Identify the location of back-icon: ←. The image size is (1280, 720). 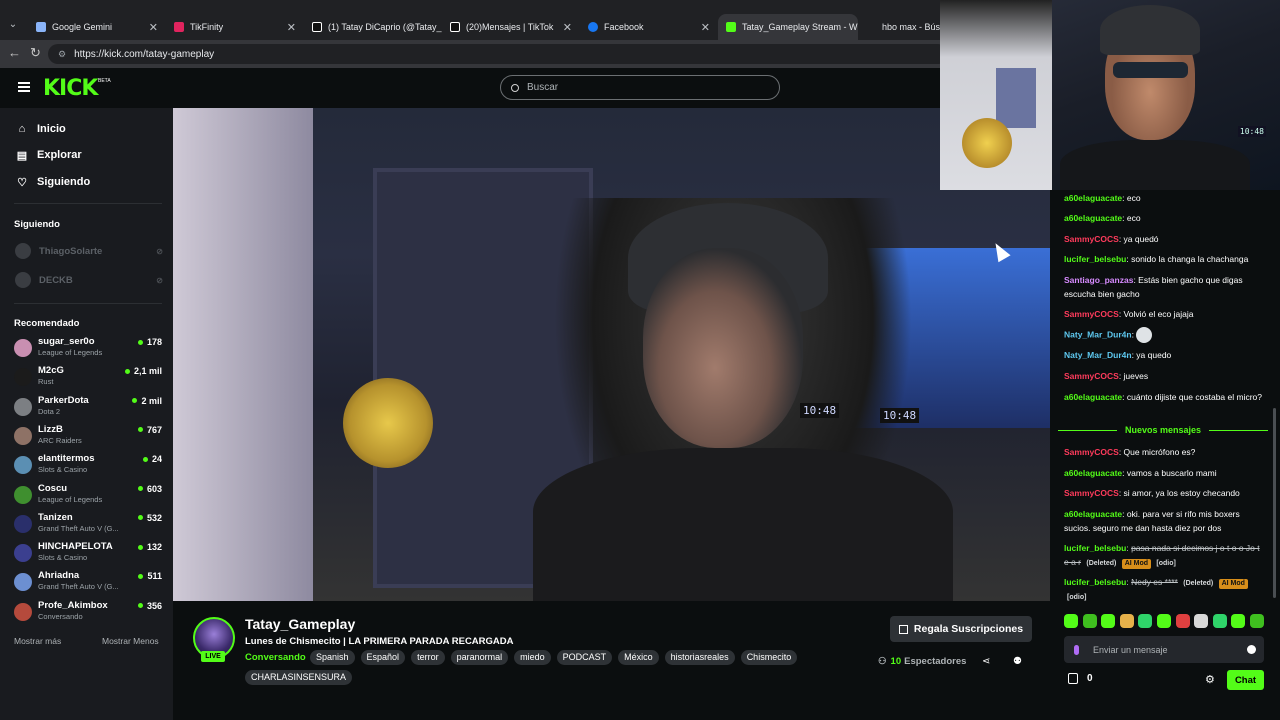
(14, 52).